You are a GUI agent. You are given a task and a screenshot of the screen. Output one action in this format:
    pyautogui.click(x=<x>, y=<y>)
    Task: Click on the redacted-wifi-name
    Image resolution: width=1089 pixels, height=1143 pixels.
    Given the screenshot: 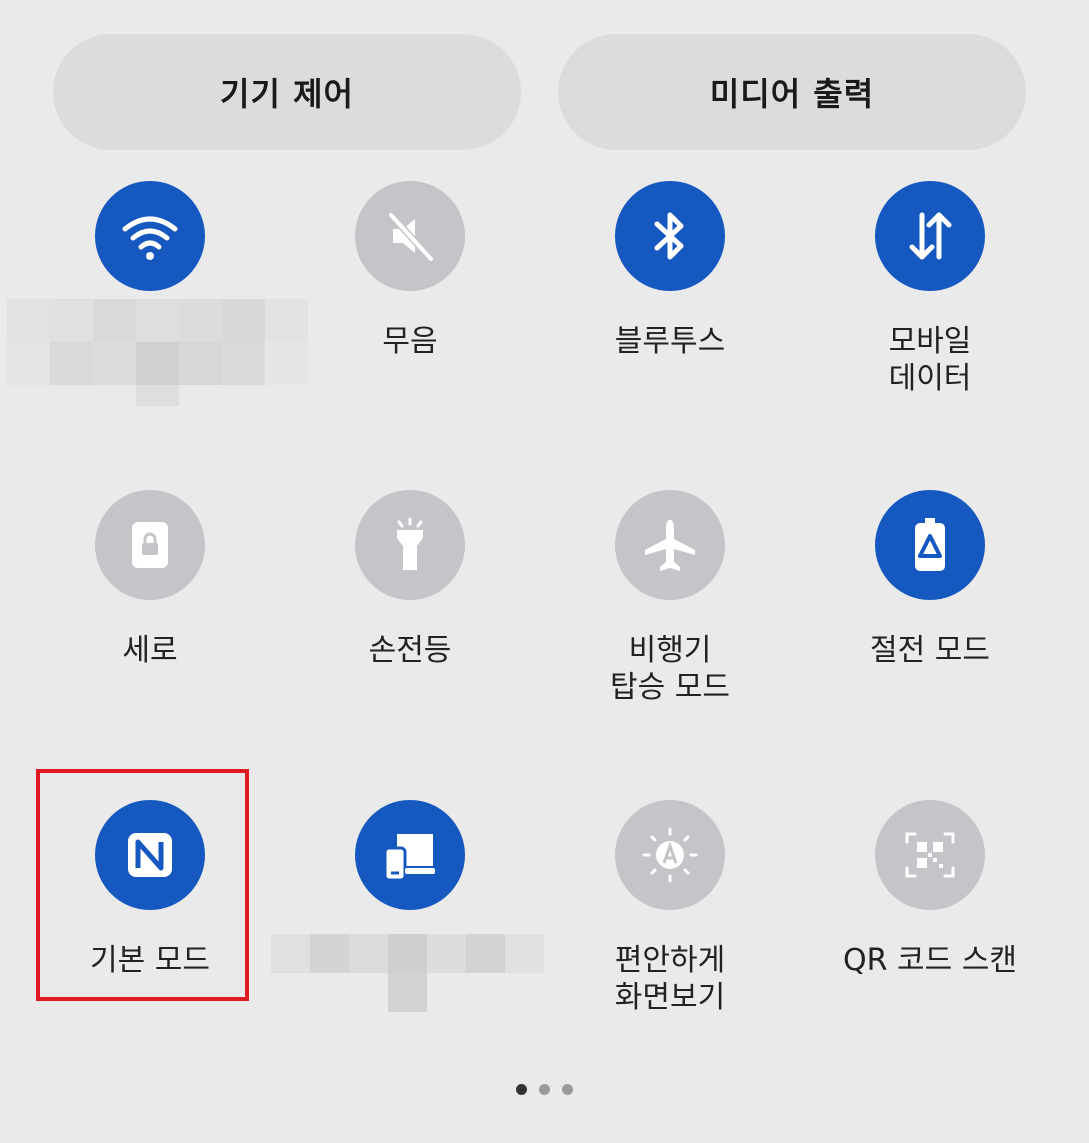 What is the action you would take?
    pyautogui.click(x=157, y=342)
    